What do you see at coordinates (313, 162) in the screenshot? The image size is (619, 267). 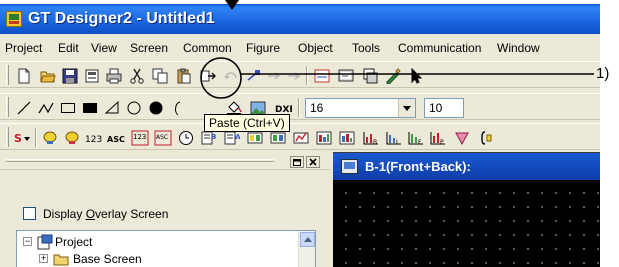 I see `close-icon` at bounding box center [313, 162].